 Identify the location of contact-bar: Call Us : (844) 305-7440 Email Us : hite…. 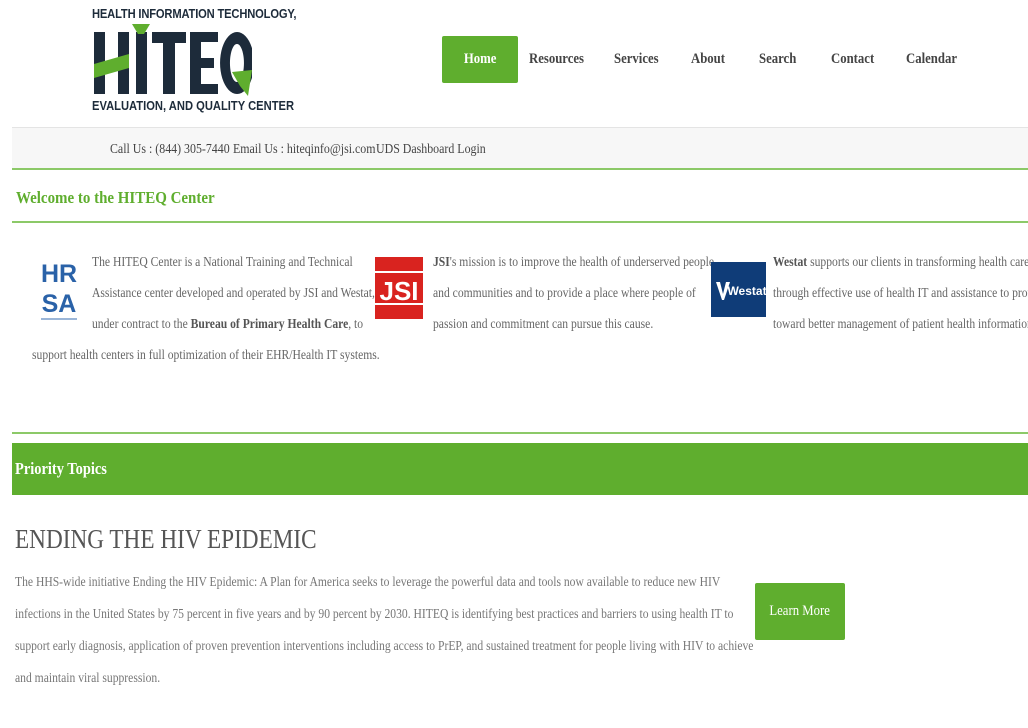
(520, 148).